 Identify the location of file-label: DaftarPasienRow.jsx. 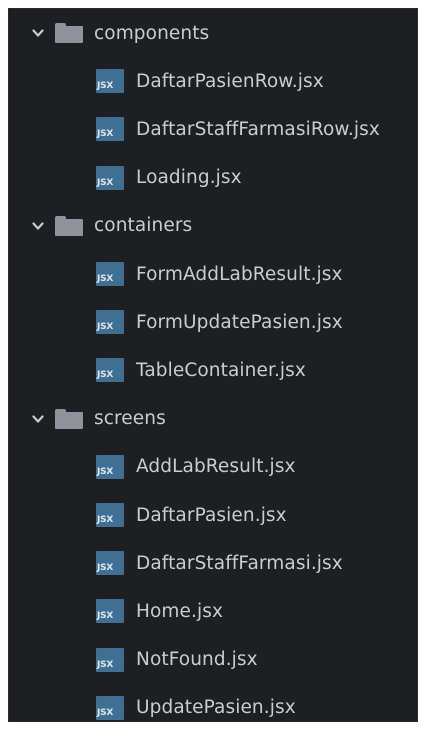
(230, 81).